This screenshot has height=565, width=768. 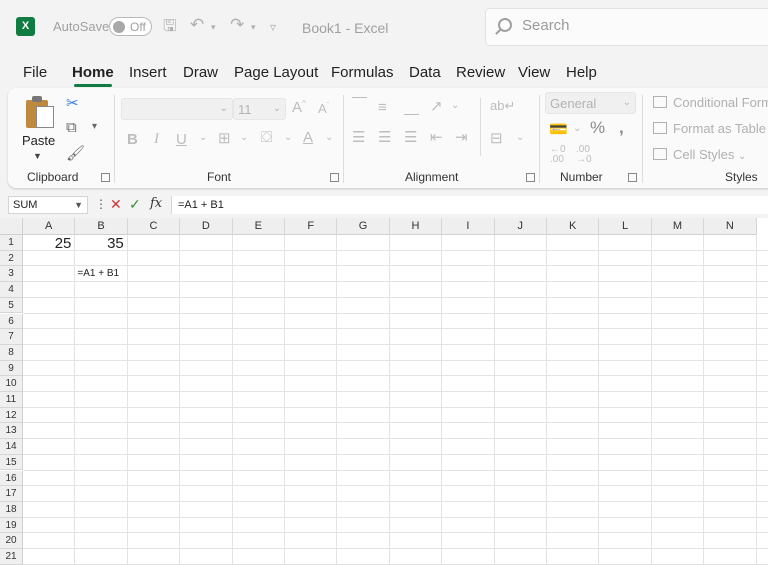 What do you see at coordinates (597, 128) in the screenshot?
I see `percent-style-icon: %` at bounding box center [597, 128].